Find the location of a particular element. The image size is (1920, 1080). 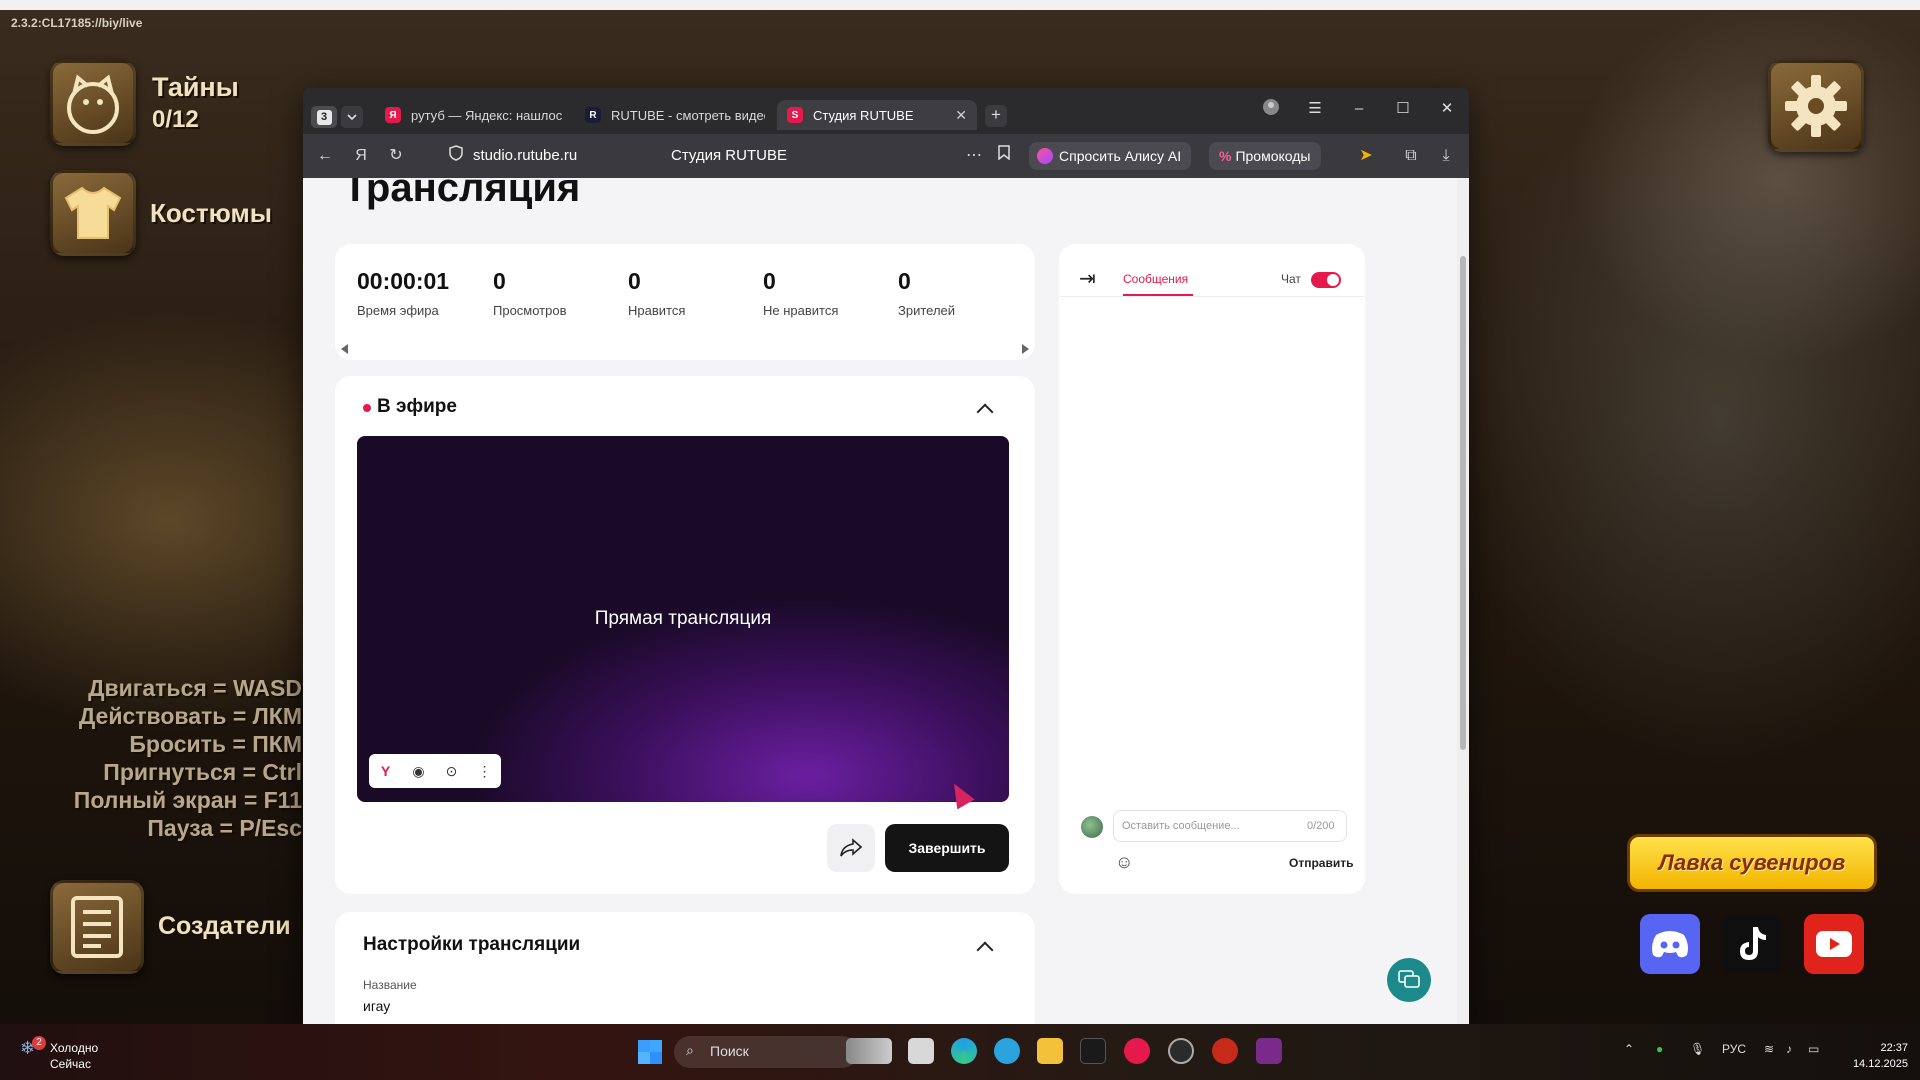

url-field: studio.rutube.ru is located at coordinates (525, 155).